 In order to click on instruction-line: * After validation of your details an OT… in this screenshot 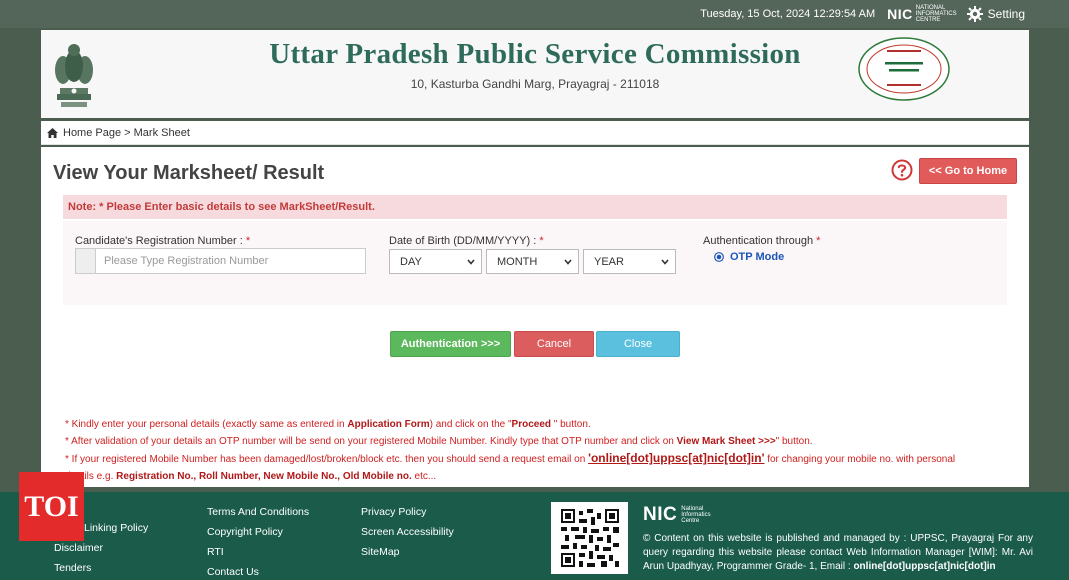, I will do `click(439, 441)`.